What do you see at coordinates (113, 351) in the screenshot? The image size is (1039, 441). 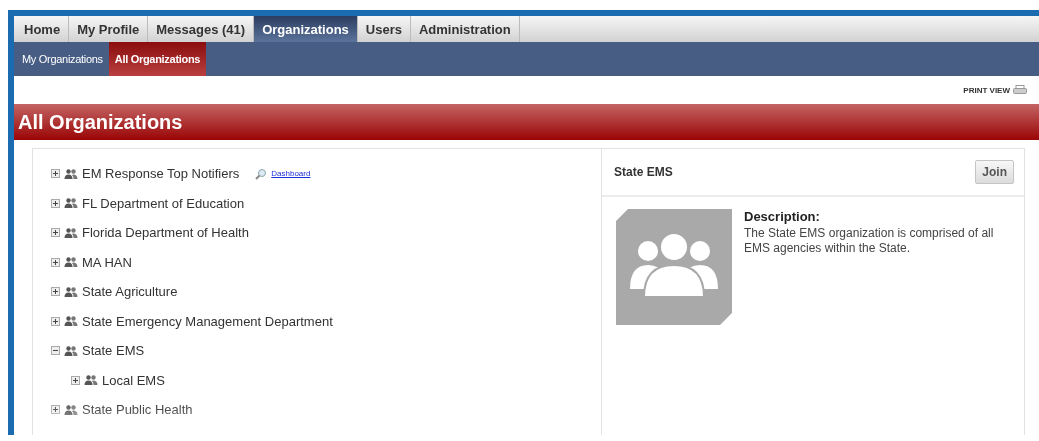 I see `organization-name: State EMS` at bounding box center [113, 351].